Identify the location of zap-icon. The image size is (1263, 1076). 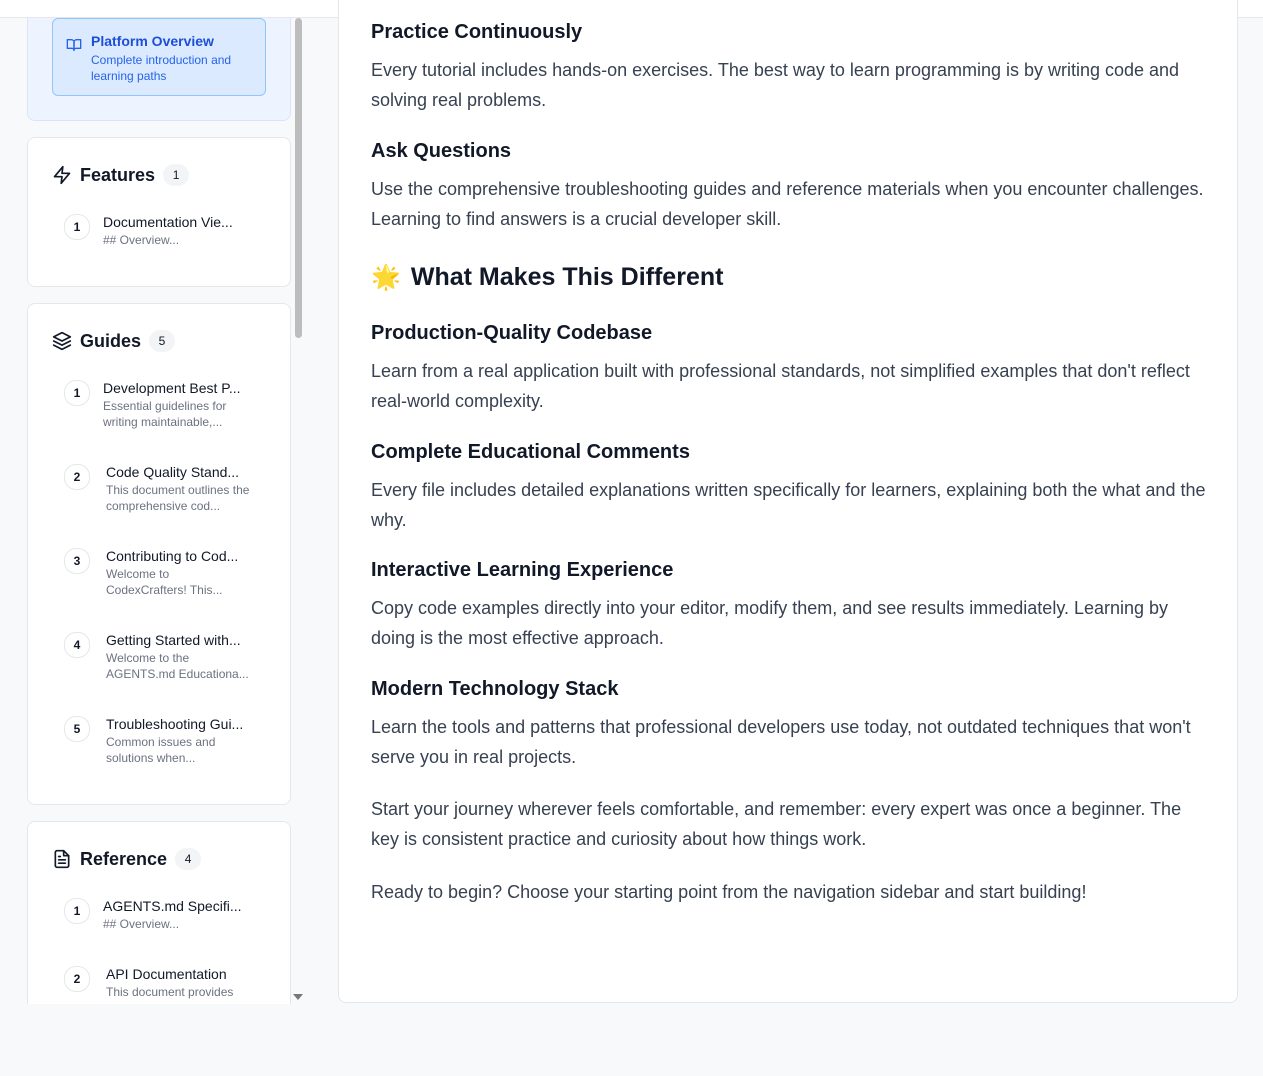
(62, 175).